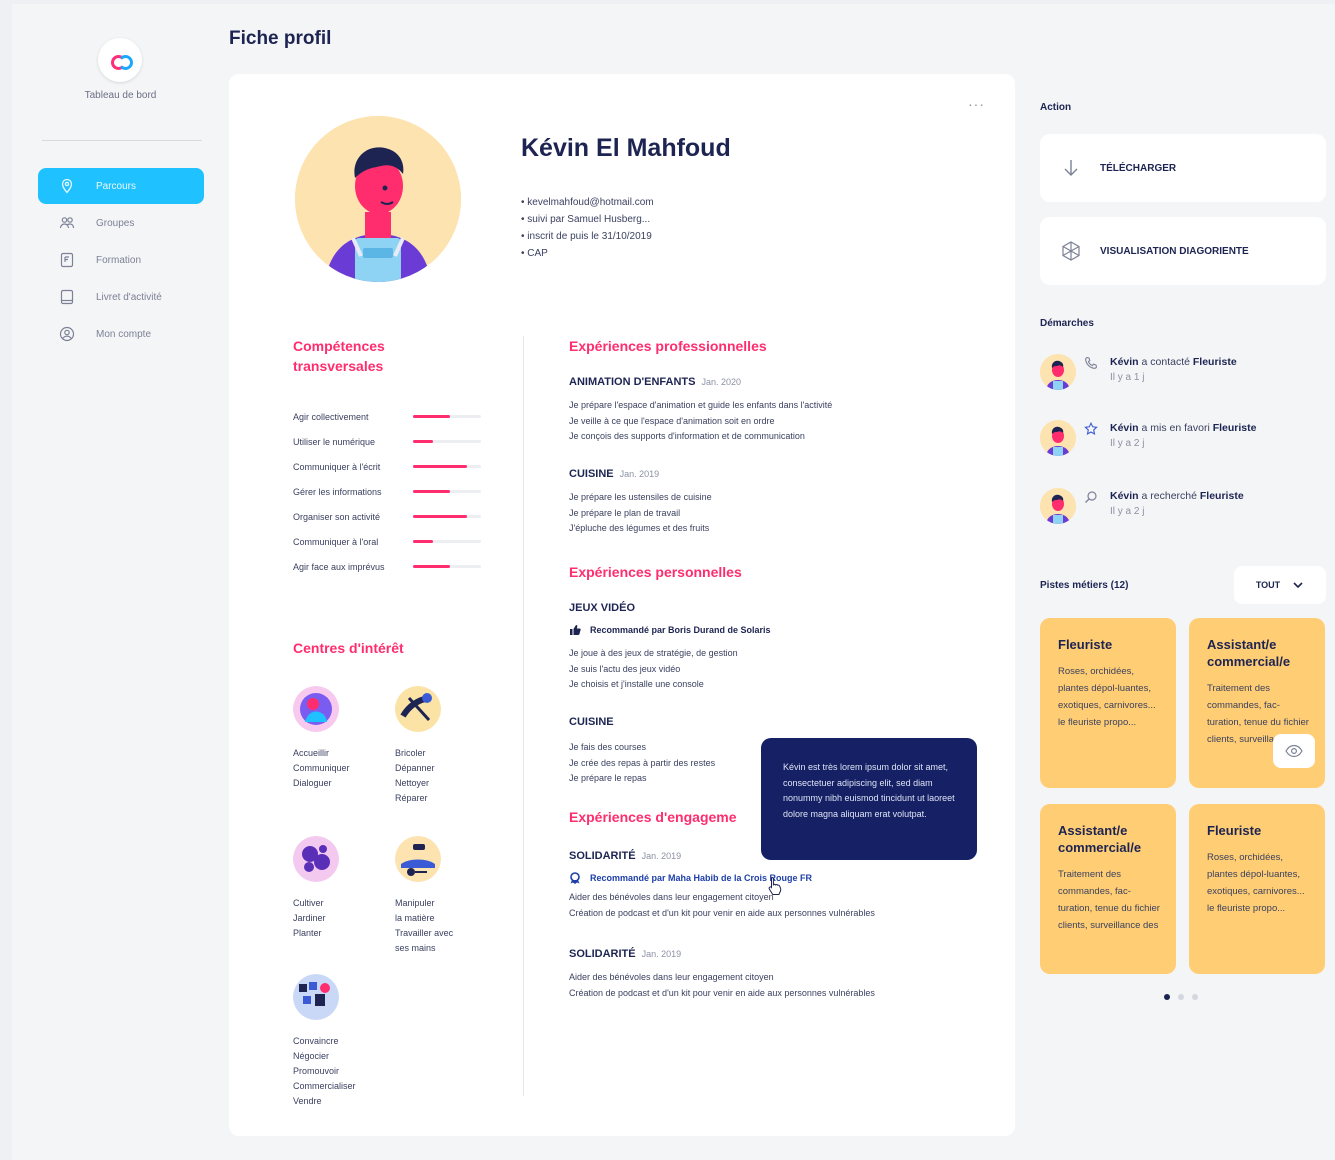 This screenshot has width=1335, height=1160. What do you see at coordinates (311, 1056) in the screenshot?
I see `interest-line: Négocier` at bounding box center [311, 1056].